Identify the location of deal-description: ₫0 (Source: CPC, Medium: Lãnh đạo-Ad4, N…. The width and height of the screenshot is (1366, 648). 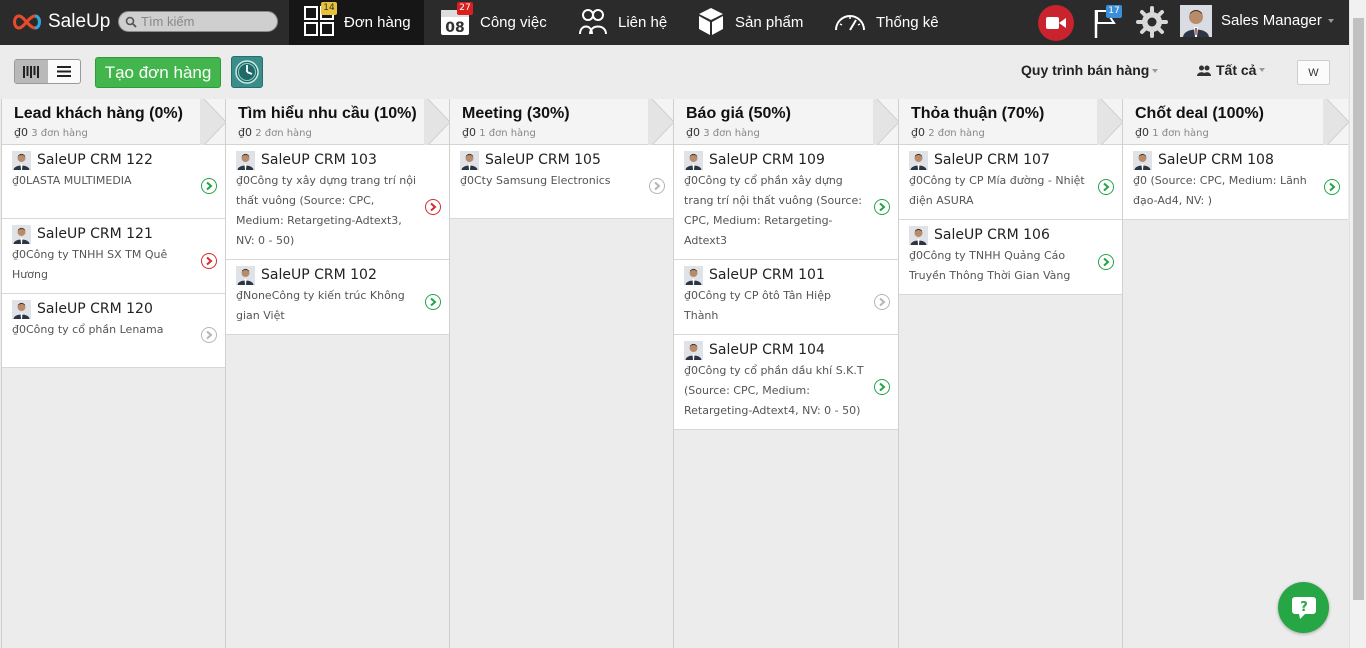
(1220, 190).